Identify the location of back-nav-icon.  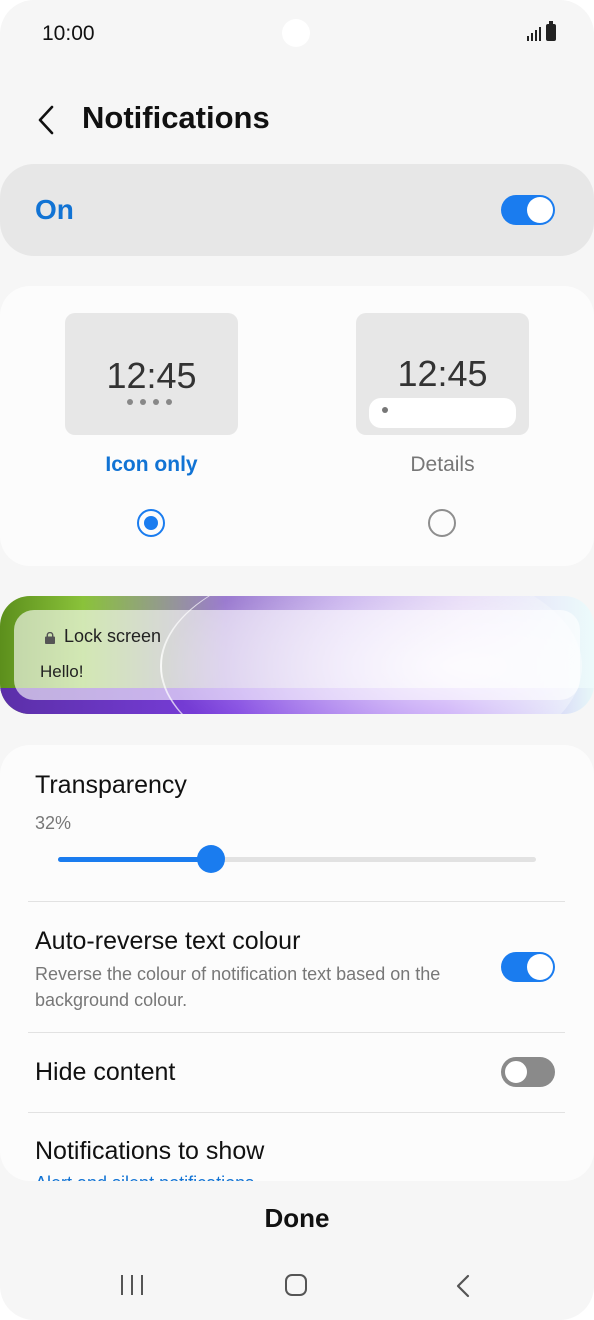
(463, 1286).